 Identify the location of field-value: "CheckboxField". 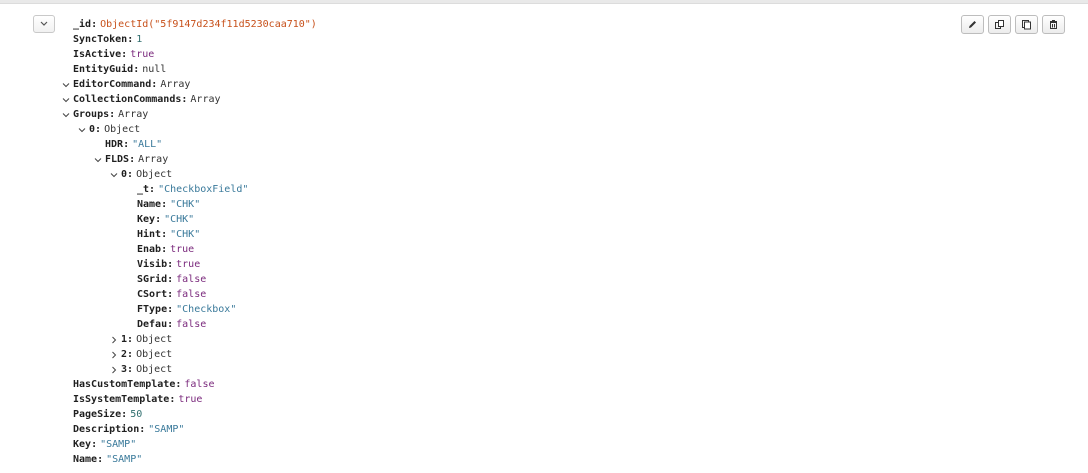
(203, 189).